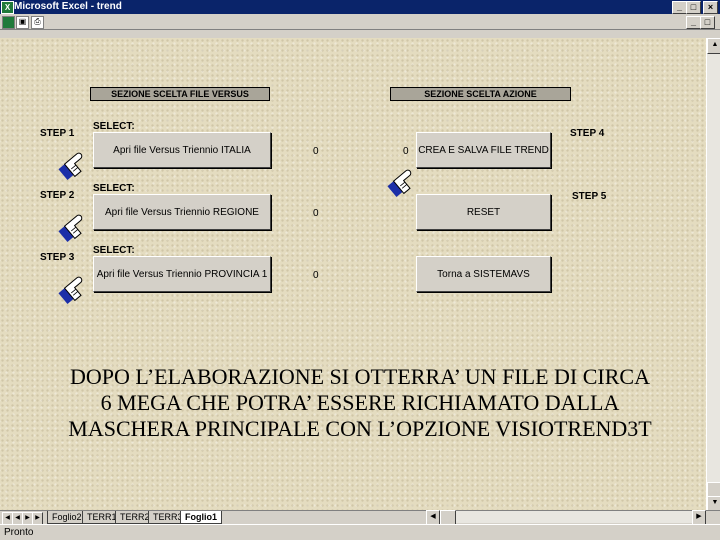 This screenshot has height=540, width=720. What do you see at coordinates (587, 133) in the screenshot?
I see `step-label-4: STEP 4` at bounding box center [587, 133].